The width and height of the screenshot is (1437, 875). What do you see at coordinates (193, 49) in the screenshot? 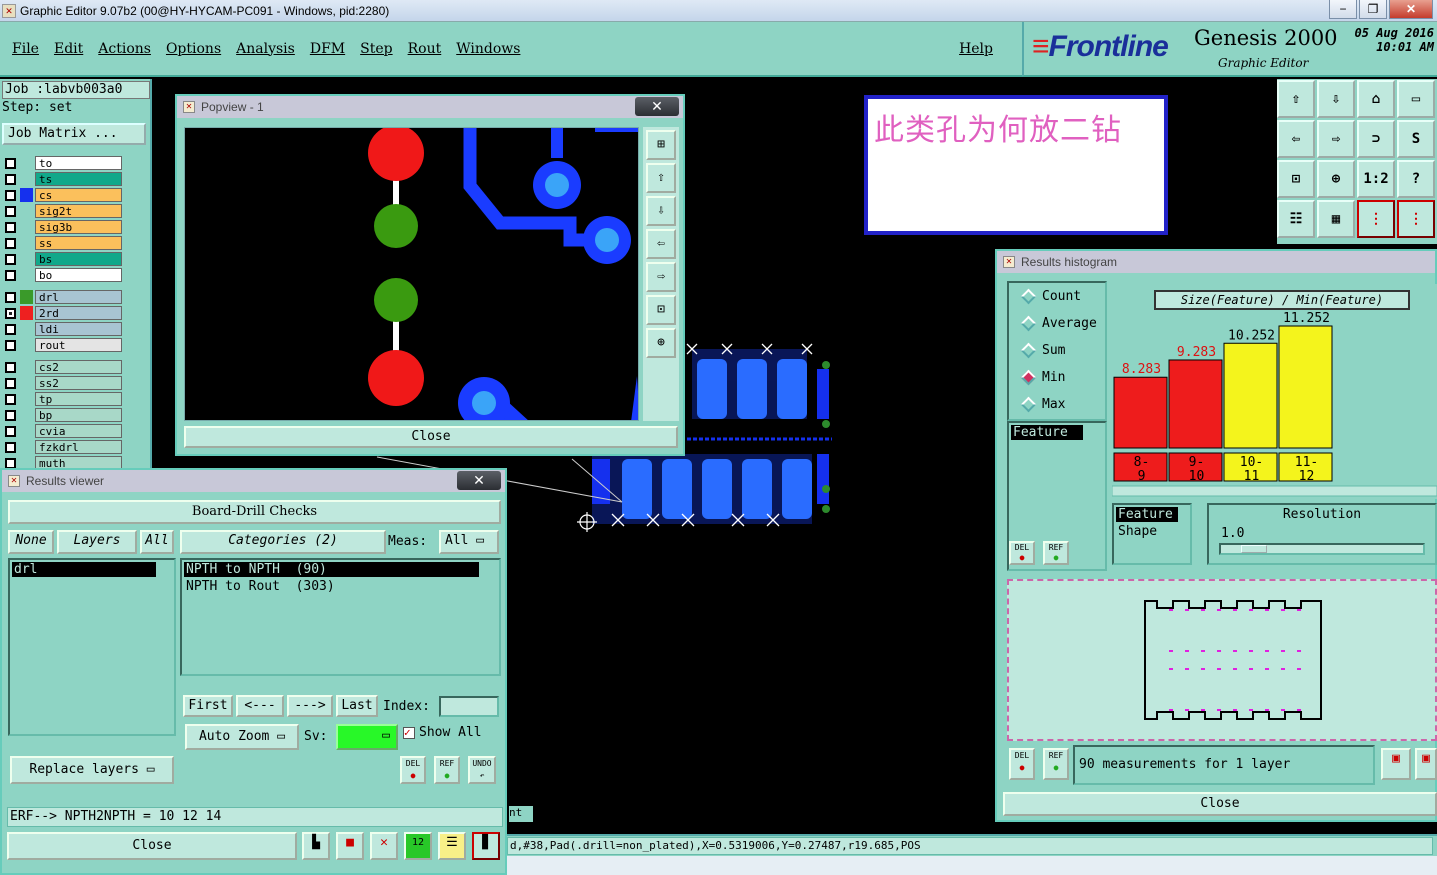
I see `menu-options: Options` at bounding box center [193, 49].